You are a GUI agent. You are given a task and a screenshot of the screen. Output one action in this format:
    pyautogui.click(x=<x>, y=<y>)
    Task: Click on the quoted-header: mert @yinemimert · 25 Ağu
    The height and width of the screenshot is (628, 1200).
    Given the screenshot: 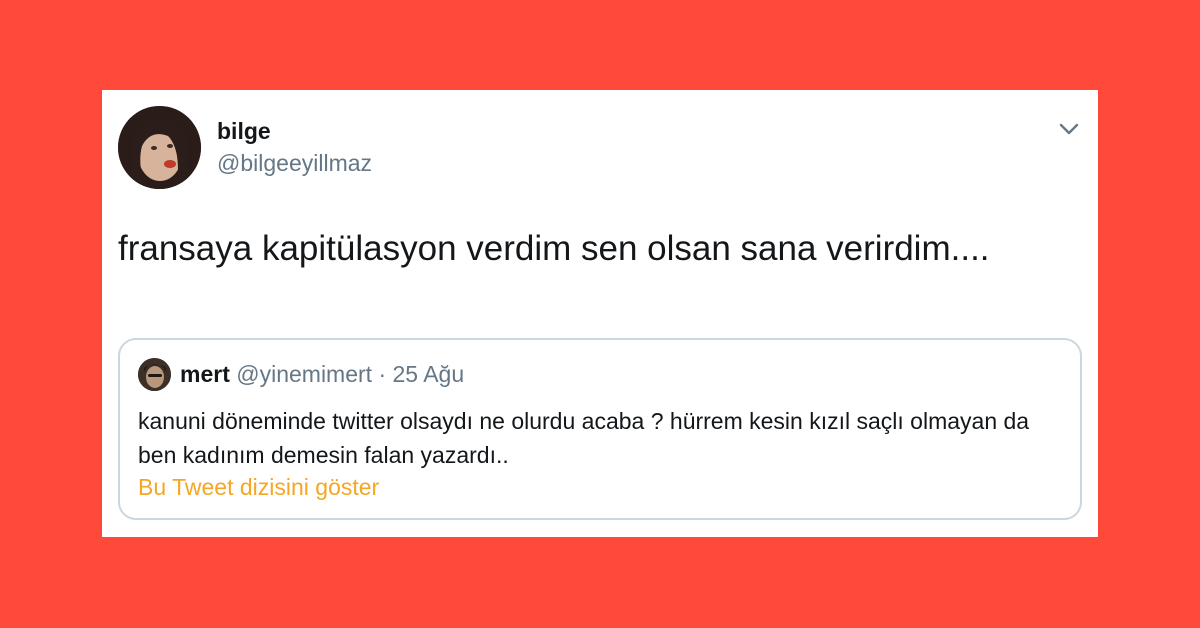 What is the action you would take?
    pyautogui.click(x=322, y=374)
    